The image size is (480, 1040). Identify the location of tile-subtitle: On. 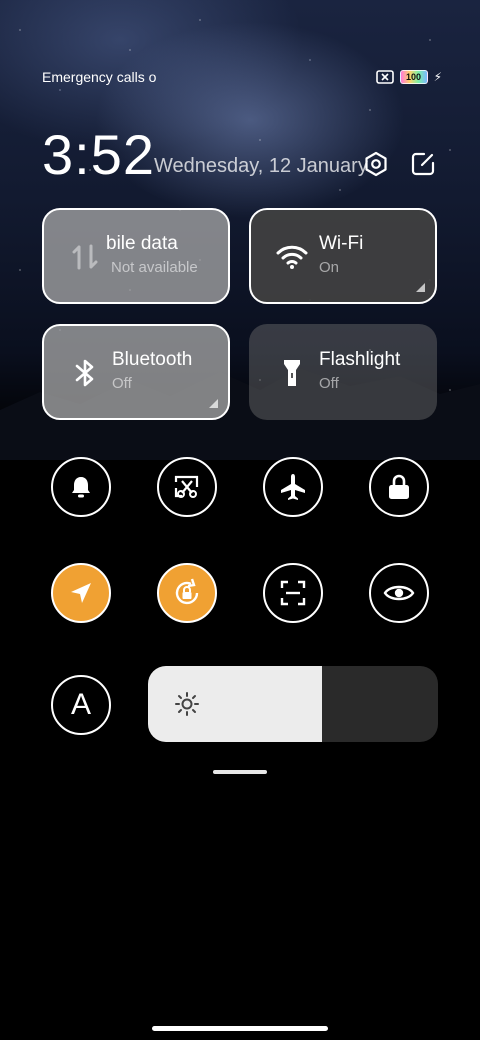
(329, 267).